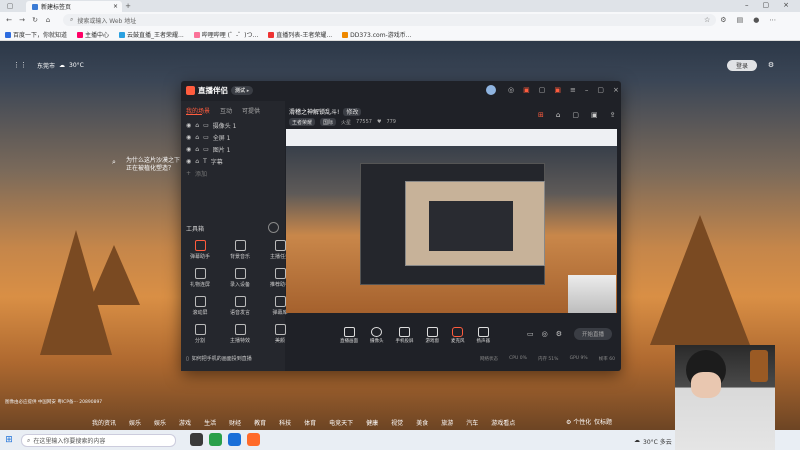  What do you see at coordinates (491, 90) in the screenshot?
I see `user-avatar` at bounding box center [491, 90].